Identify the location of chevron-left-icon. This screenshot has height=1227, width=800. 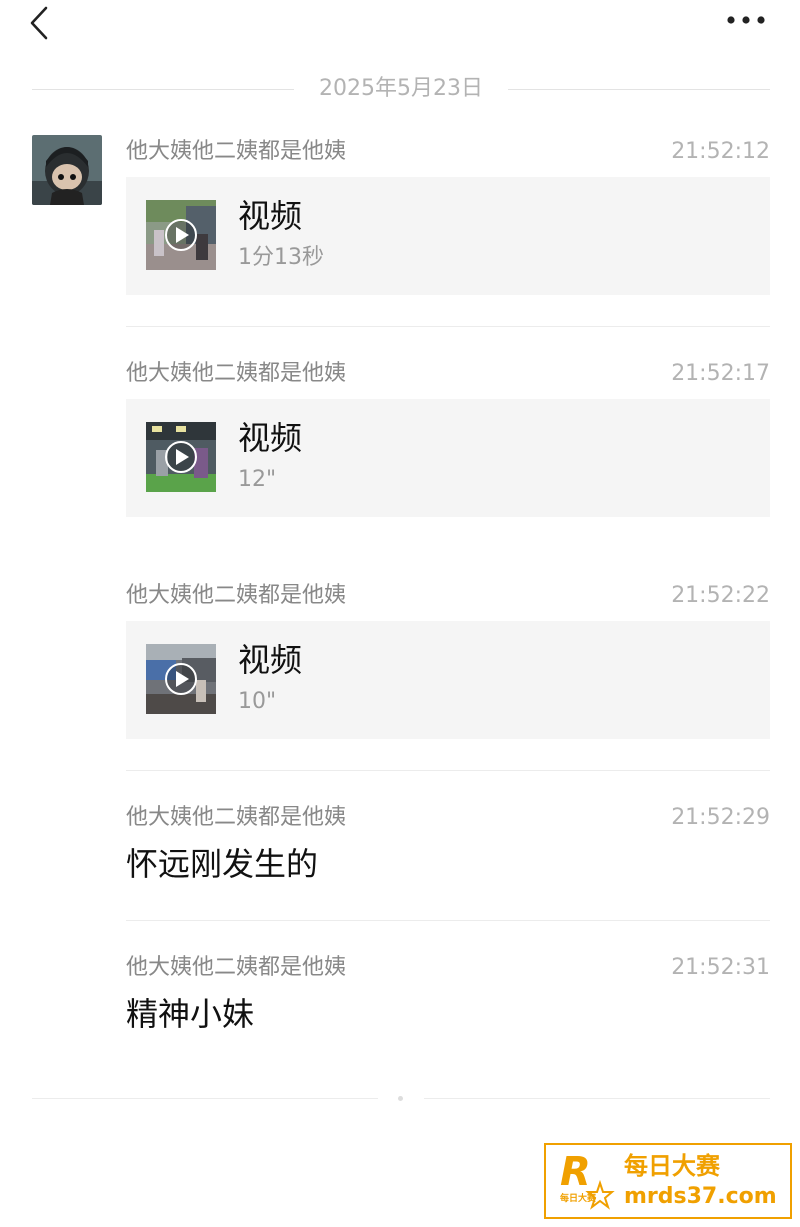
(39, 23).